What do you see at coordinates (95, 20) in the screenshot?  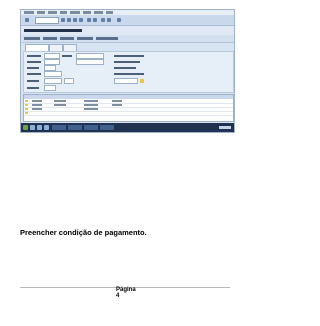 I see `find-icon` at bounding box center [95, 20].